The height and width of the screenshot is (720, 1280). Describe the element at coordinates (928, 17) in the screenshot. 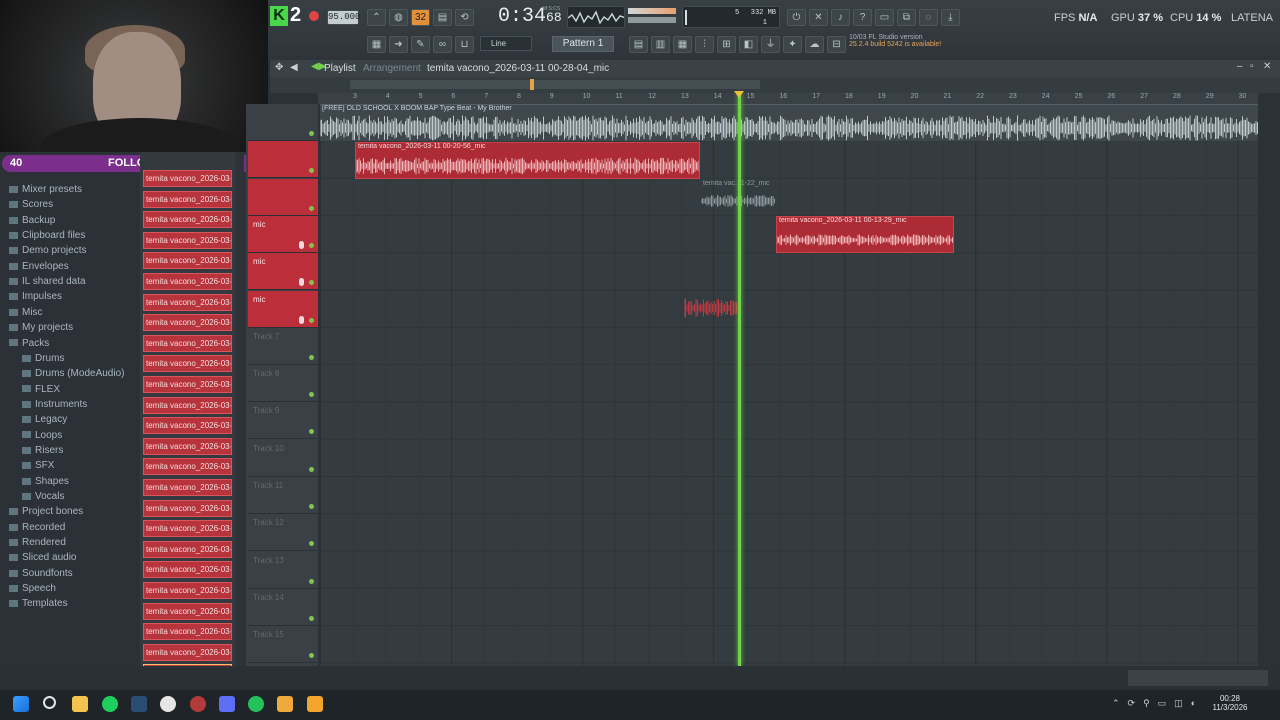

I see `chat-icon: ◌` at that location.